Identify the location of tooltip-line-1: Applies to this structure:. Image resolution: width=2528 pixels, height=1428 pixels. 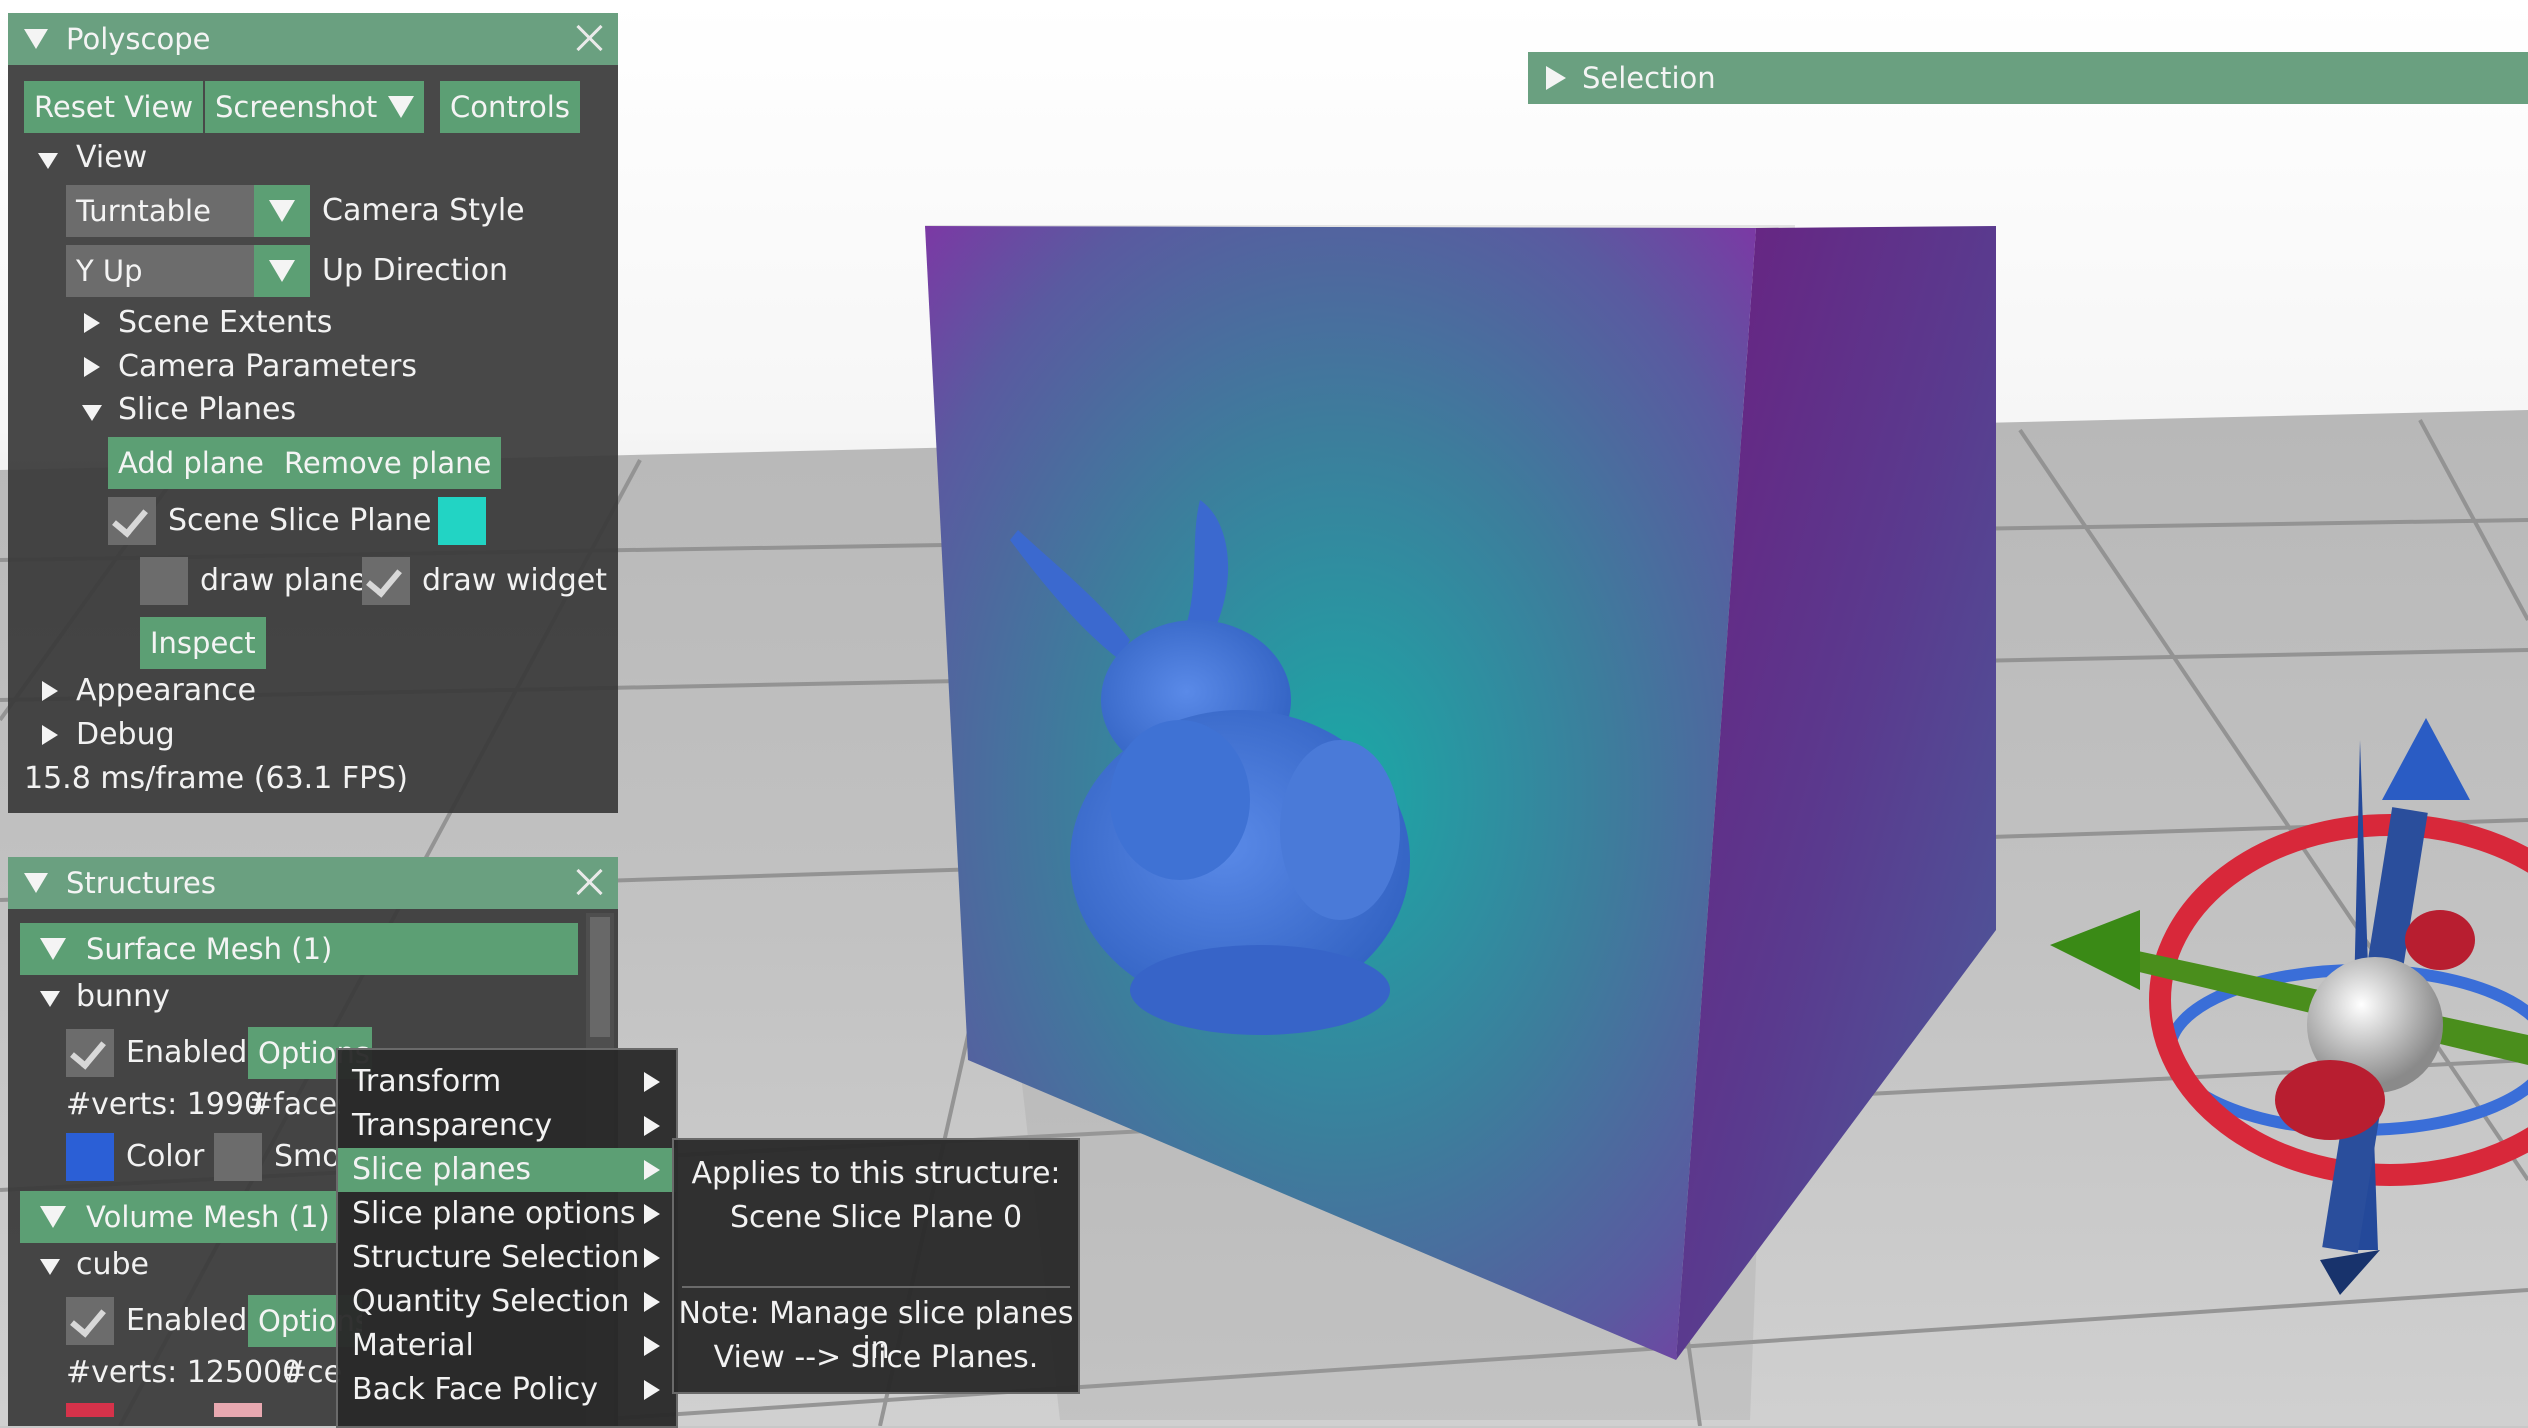
(876, 1173).